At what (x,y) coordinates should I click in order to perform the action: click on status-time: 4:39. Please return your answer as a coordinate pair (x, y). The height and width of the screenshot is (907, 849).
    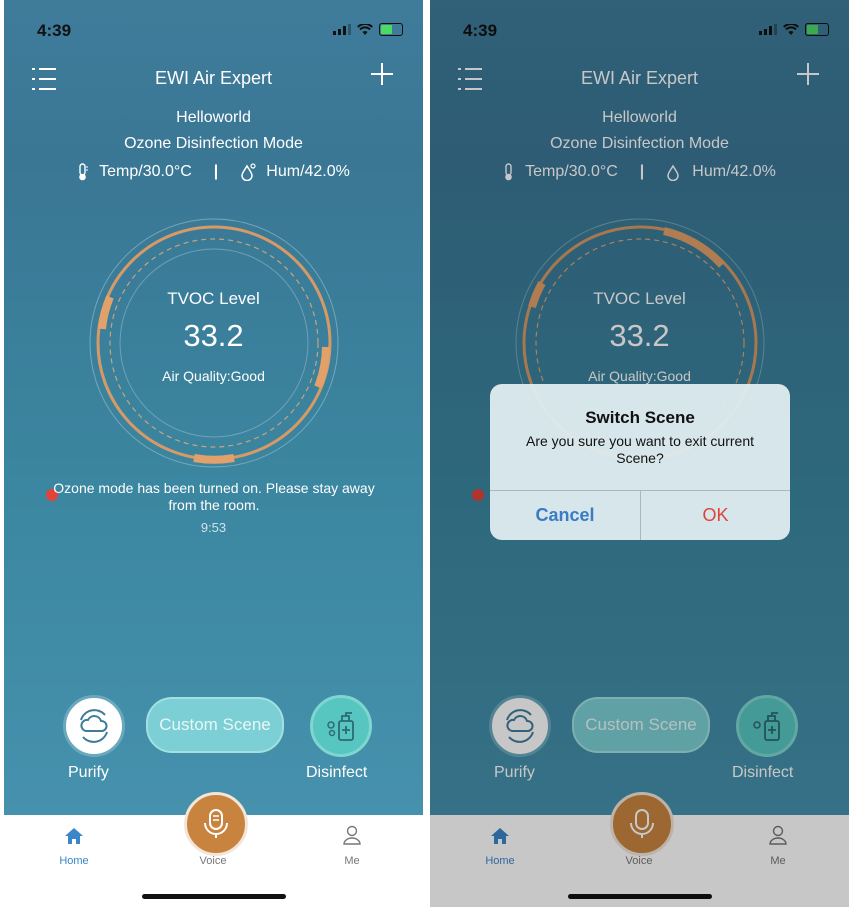
    Looking at the image, I should click on (54, 30).